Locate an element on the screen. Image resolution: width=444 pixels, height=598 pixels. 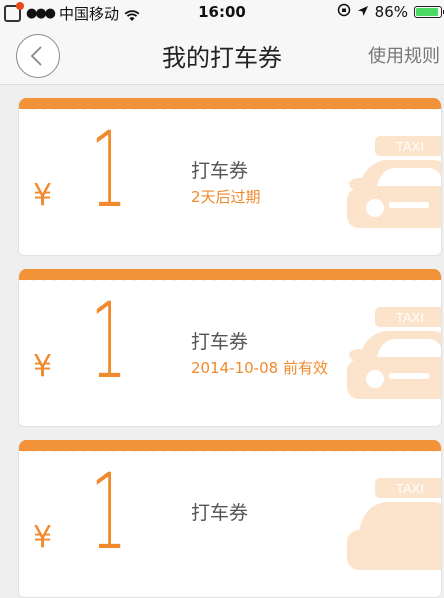
coupon-validity: 2014-10-08 前有效 is located at coordinates (259, 368).